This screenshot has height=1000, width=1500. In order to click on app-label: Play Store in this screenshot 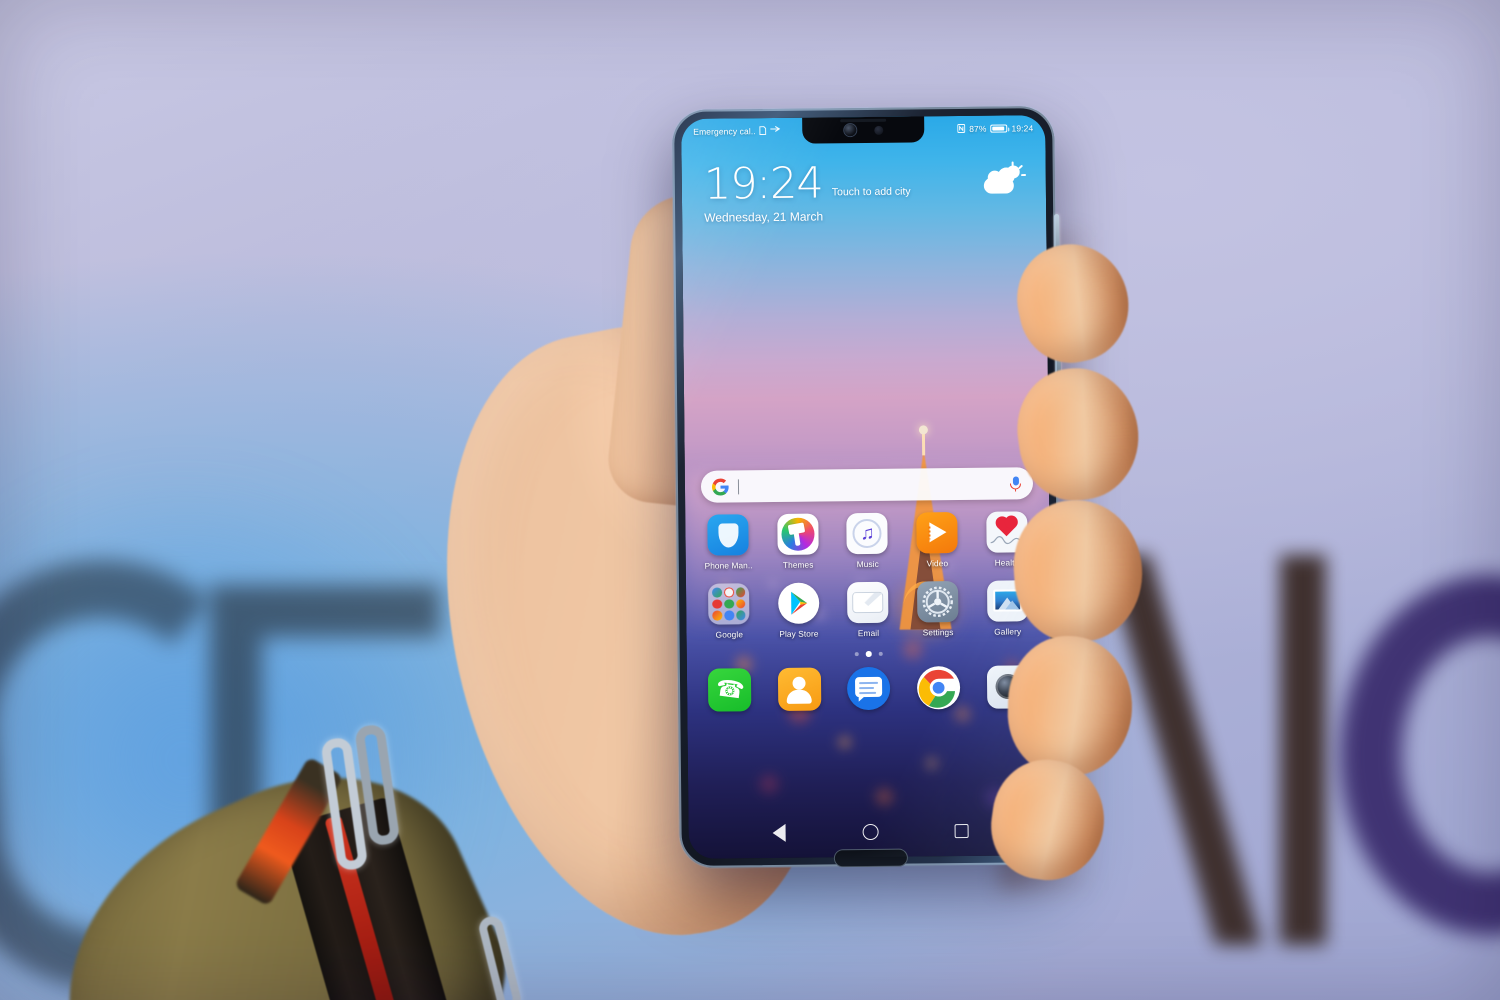, I will do `click(799, 633)`.